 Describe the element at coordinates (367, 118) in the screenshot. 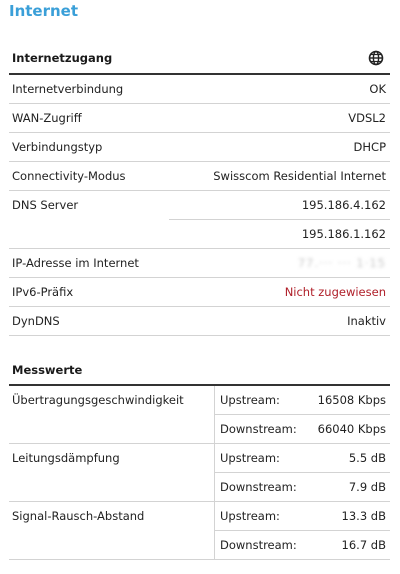

I see `row-value: VDSL2` at that location.